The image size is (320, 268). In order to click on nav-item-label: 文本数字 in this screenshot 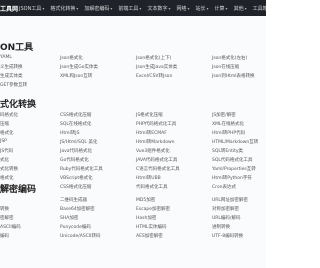, I will do `click(157, 9)`.